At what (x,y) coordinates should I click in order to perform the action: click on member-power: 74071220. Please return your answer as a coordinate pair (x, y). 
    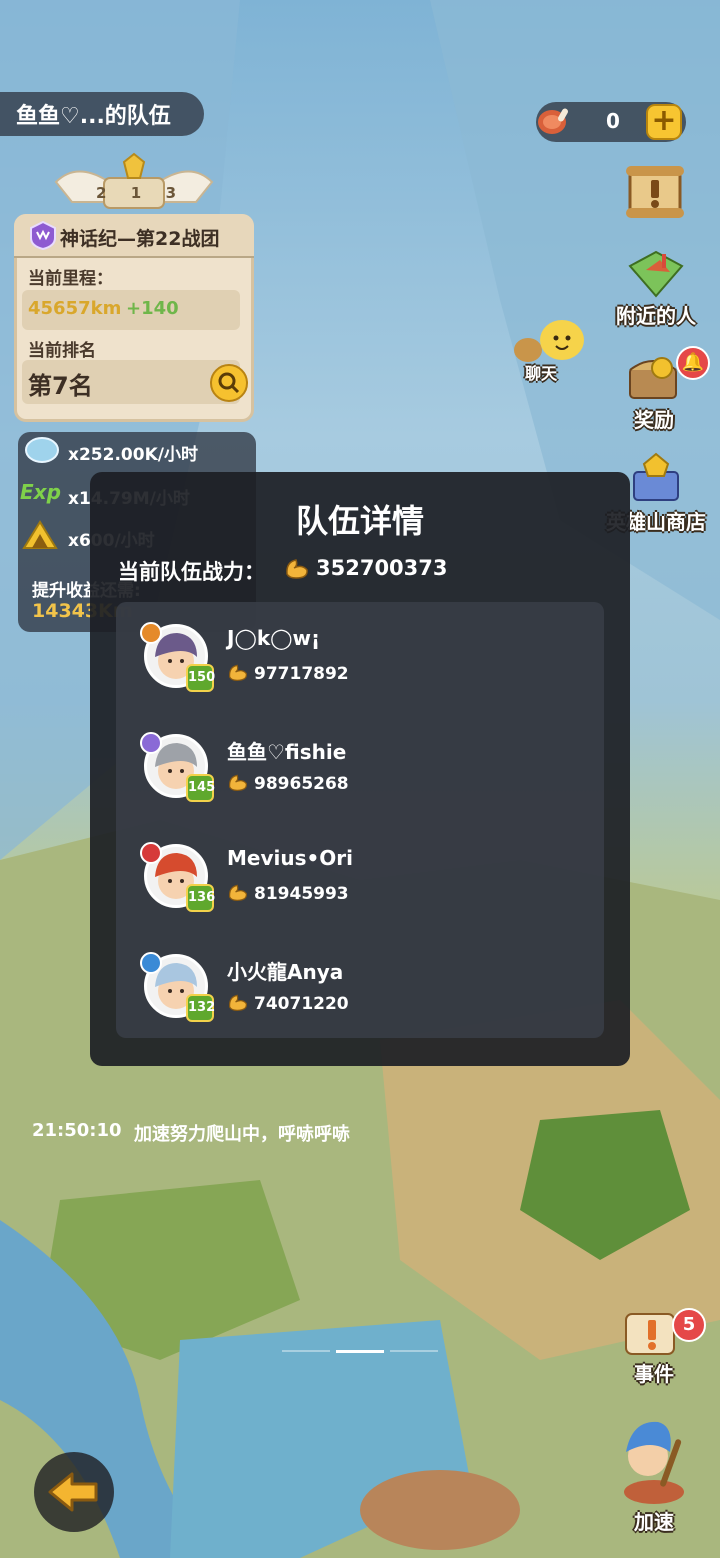
    Looking at the image, I should click on (301, 1004).